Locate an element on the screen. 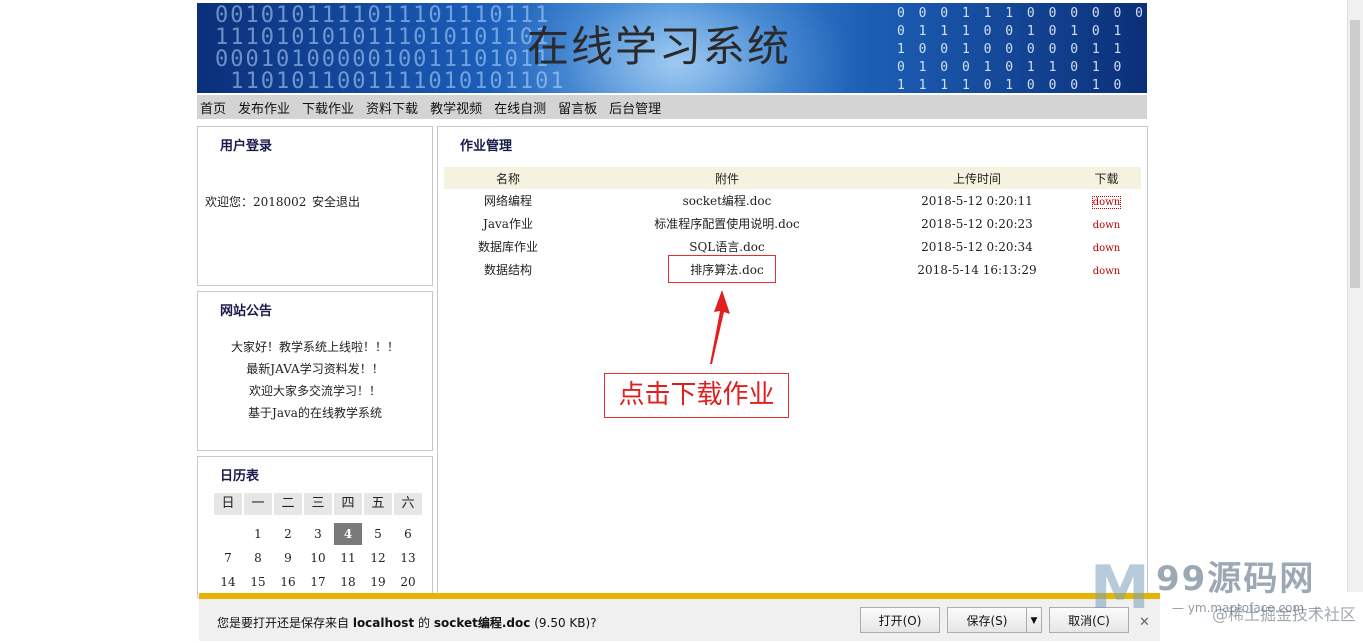  notice-item: 大家好！教学系统上线啦！！！ is located at coordinates (314, 347).